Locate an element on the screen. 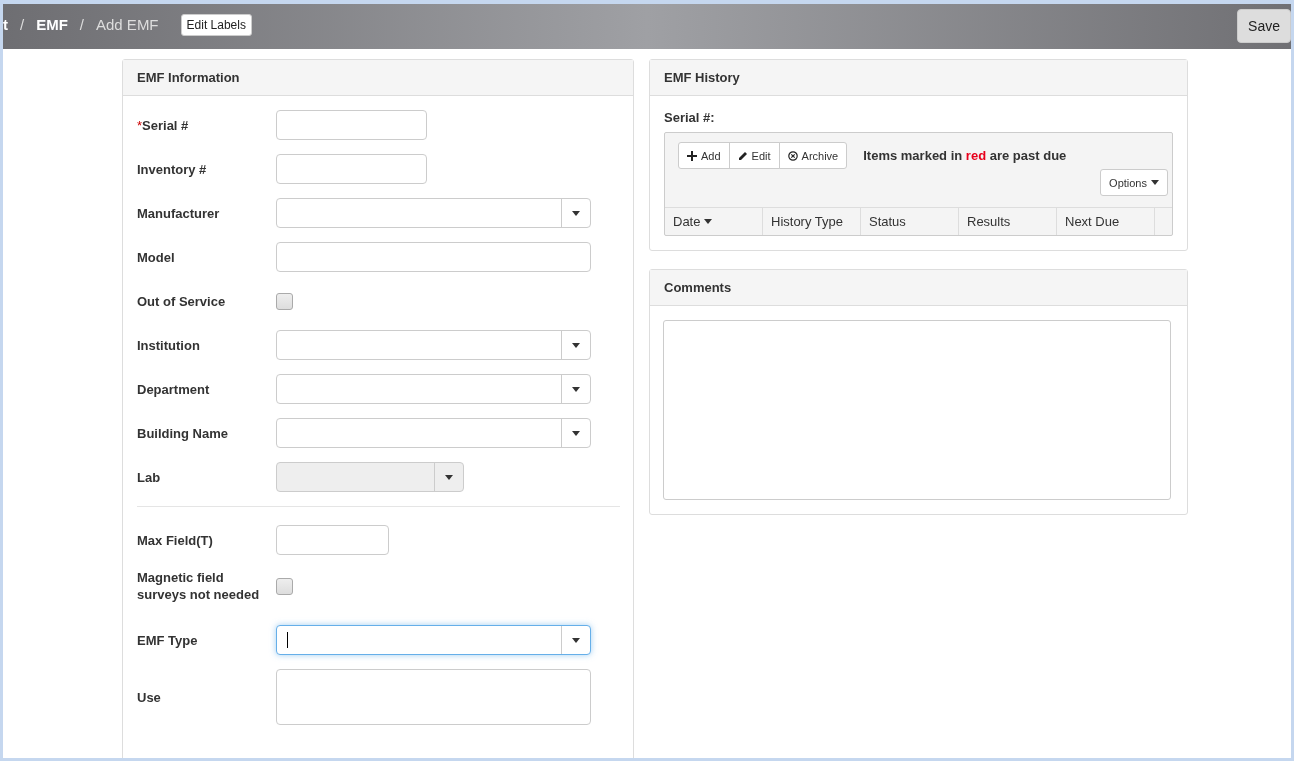  field-label: Max Field(T) is located at coordinates (175, 540).